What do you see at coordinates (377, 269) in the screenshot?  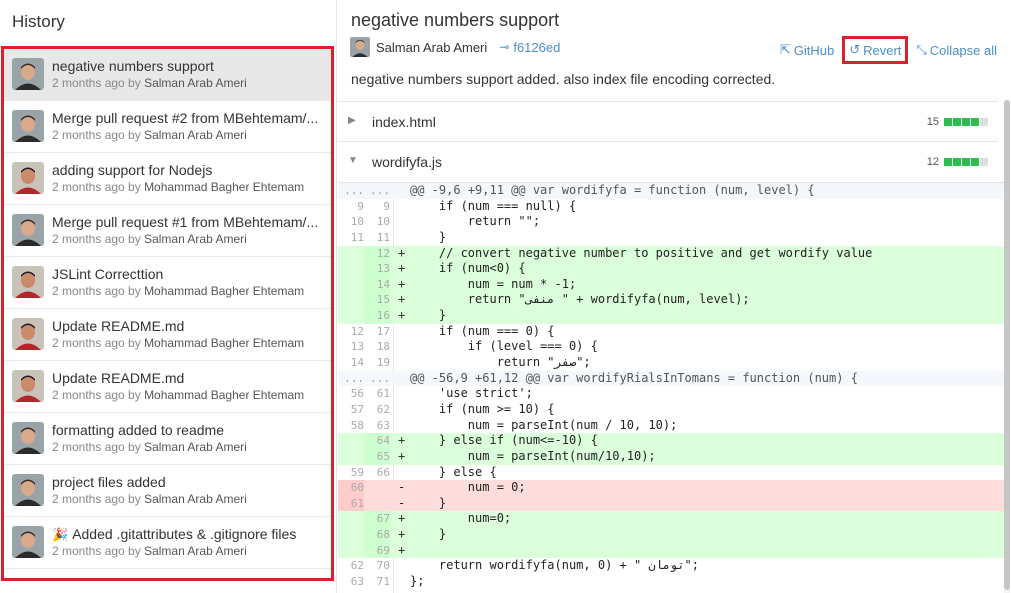 I see `new-line-number: 13` at bounding box center [377, 269].